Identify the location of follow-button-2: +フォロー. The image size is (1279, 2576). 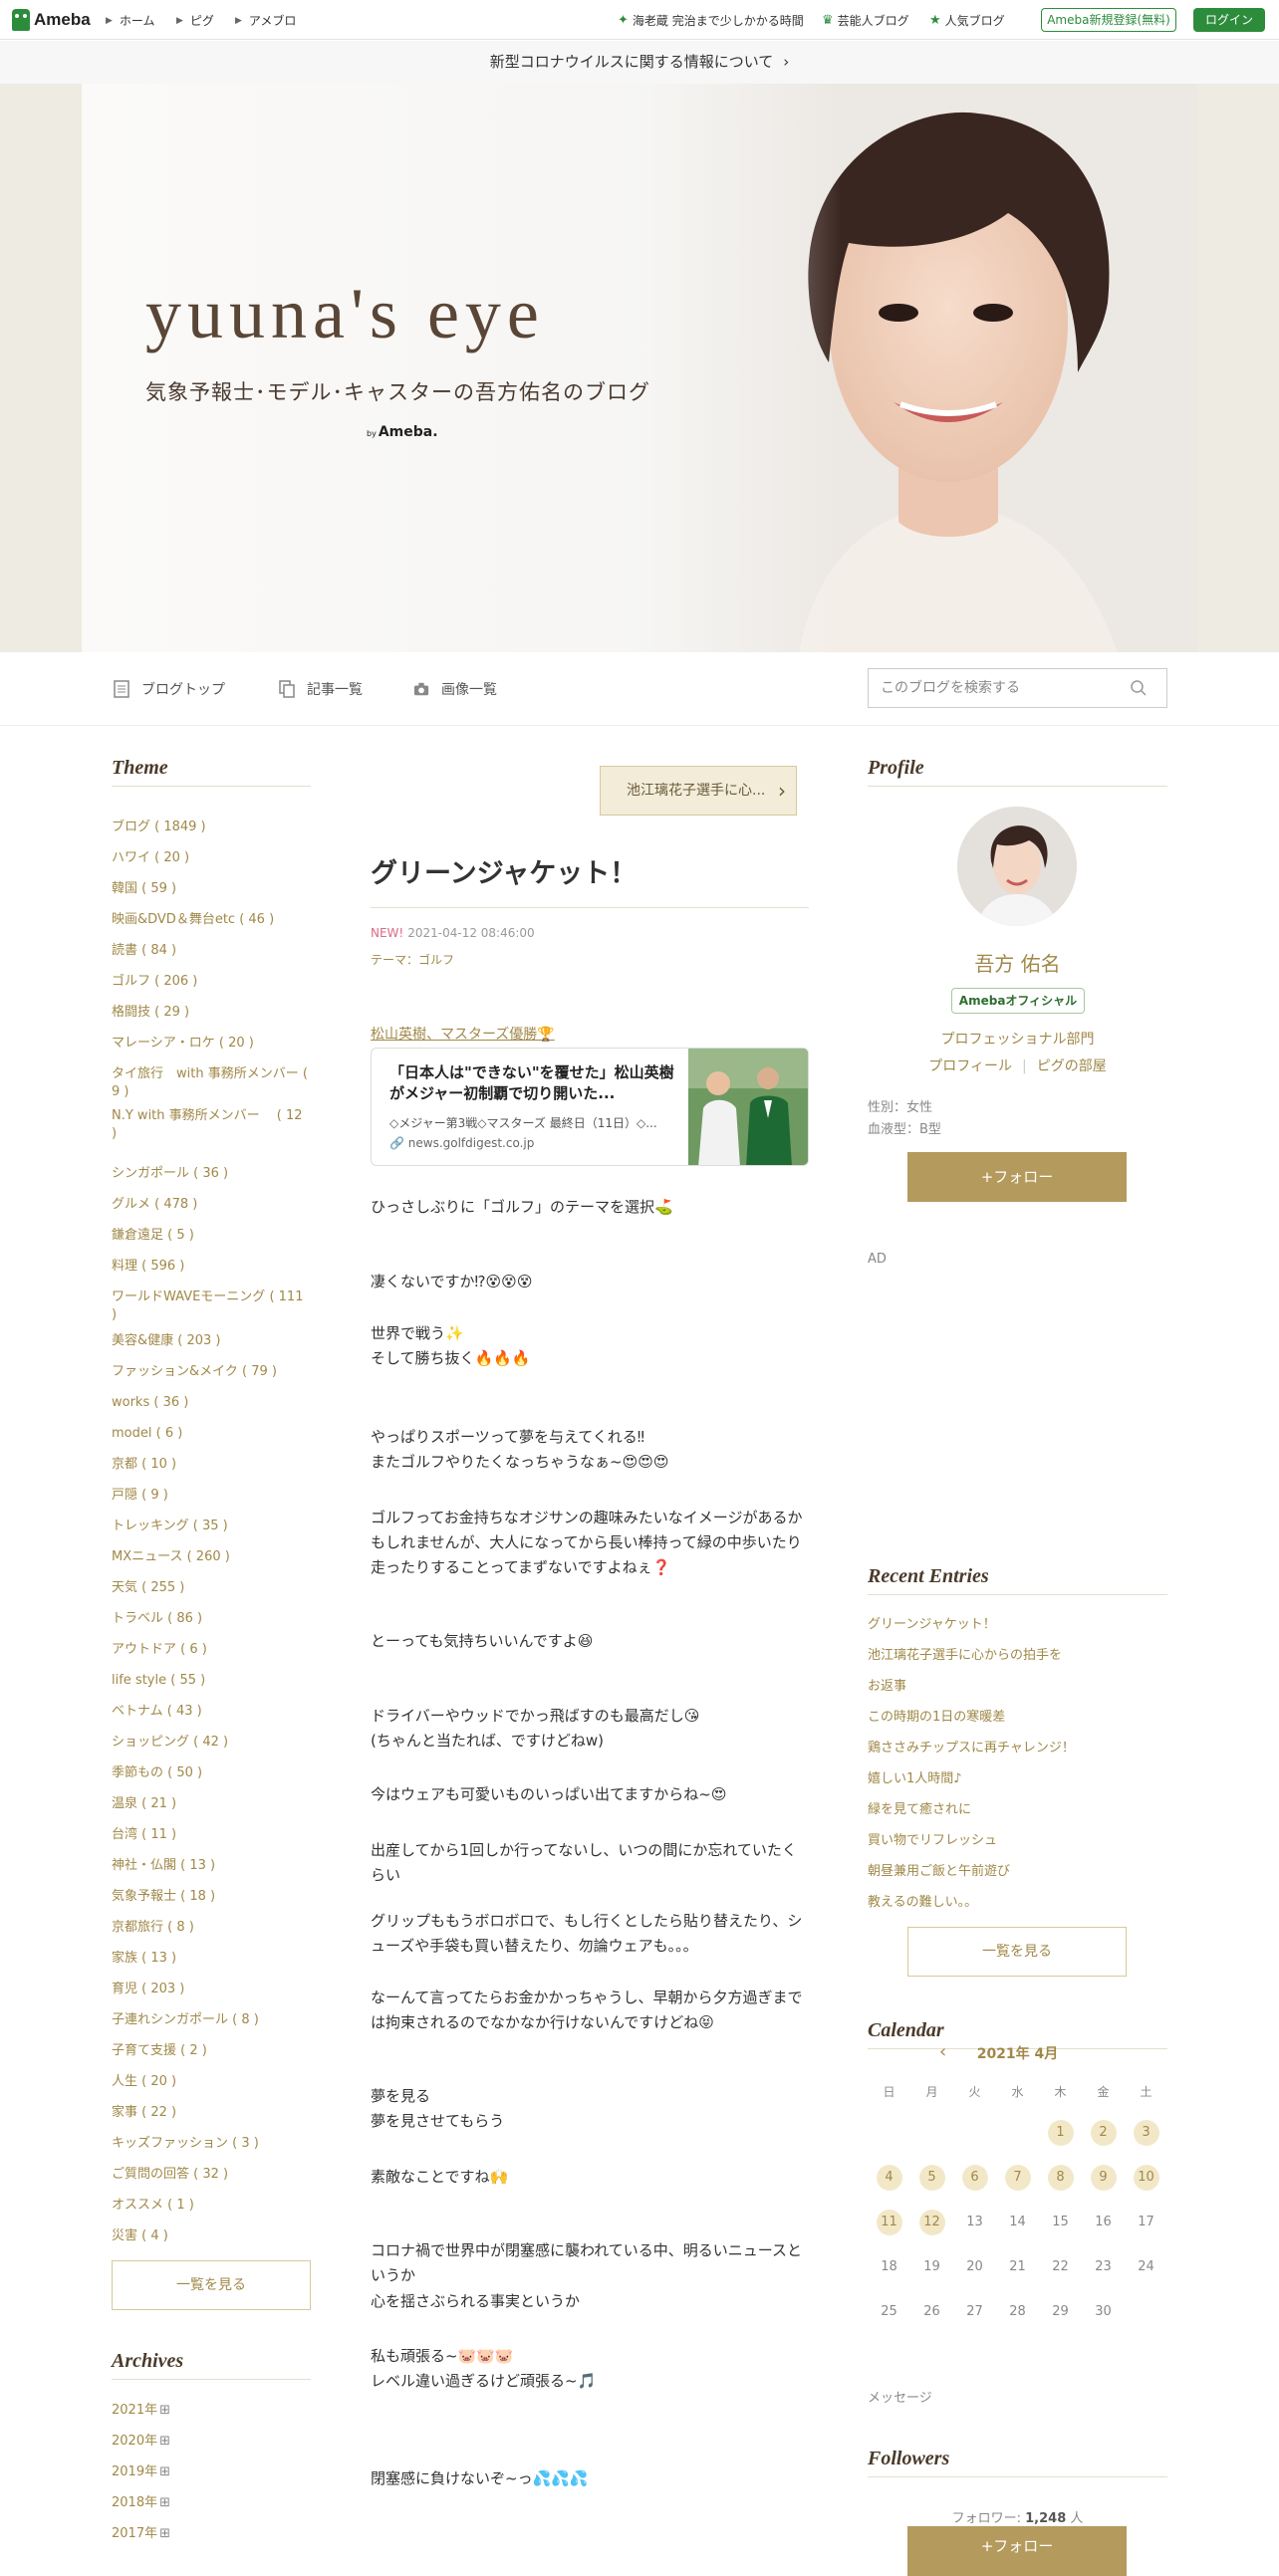
(1017, 2551).